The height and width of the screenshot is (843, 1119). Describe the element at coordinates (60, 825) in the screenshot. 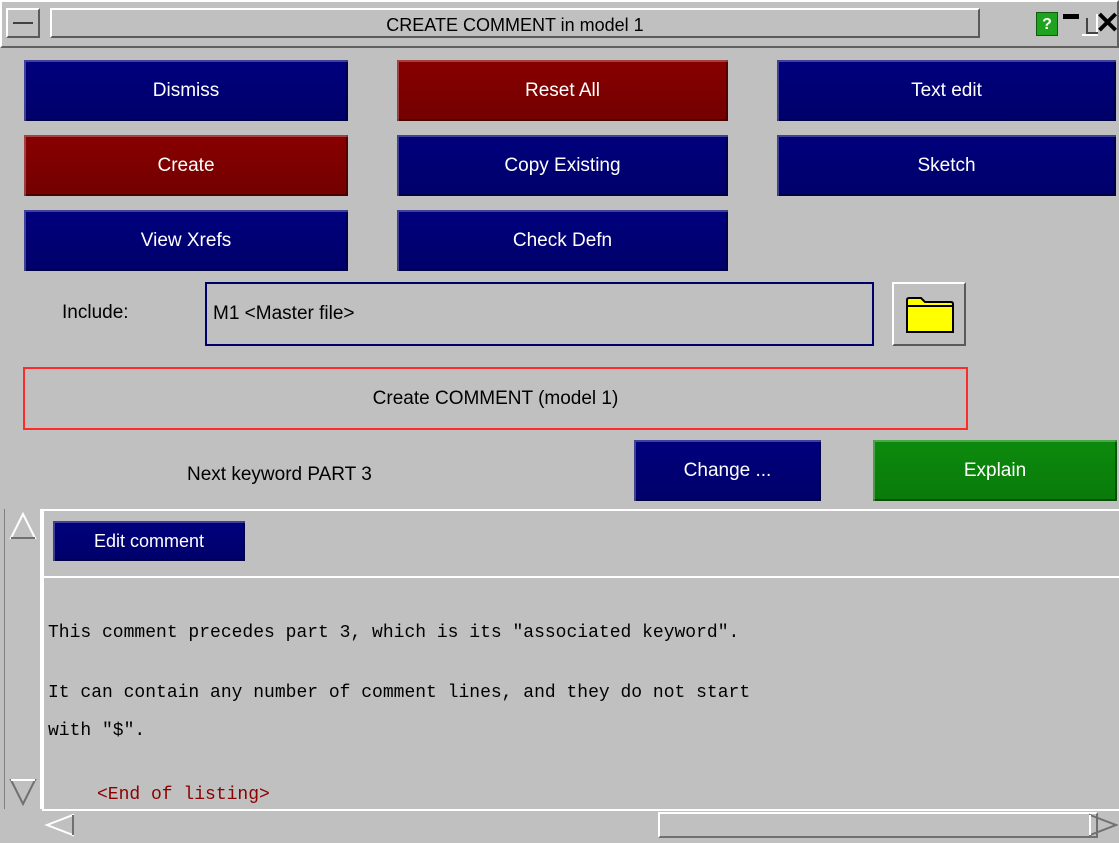

I see `scroll-left-arrow-icon` at that location.